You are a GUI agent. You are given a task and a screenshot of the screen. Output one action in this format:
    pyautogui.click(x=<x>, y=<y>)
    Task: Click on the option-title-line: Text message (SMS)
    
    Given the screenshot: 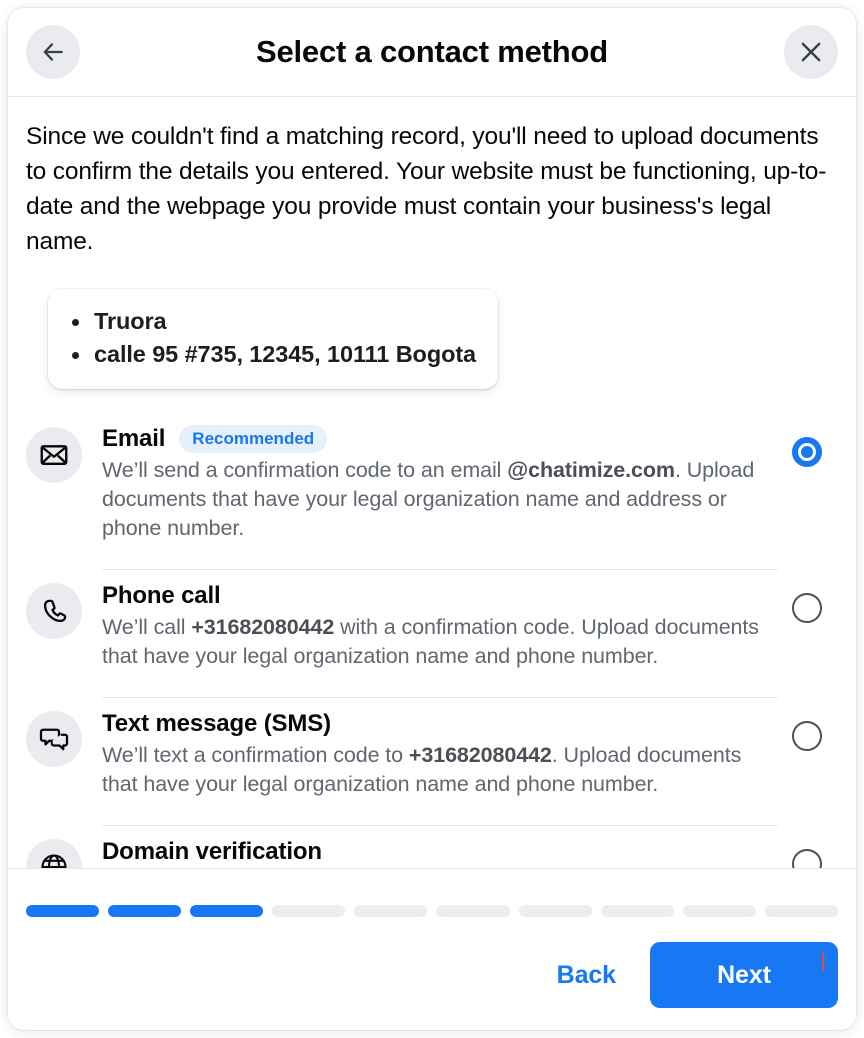 What is the action you would take?
    pyautogui.click(x=440, y=724)
    